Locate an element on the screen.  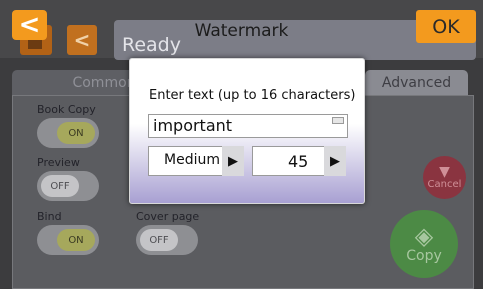
book-copy-toggle: ON is located at coordinates (68, 133).